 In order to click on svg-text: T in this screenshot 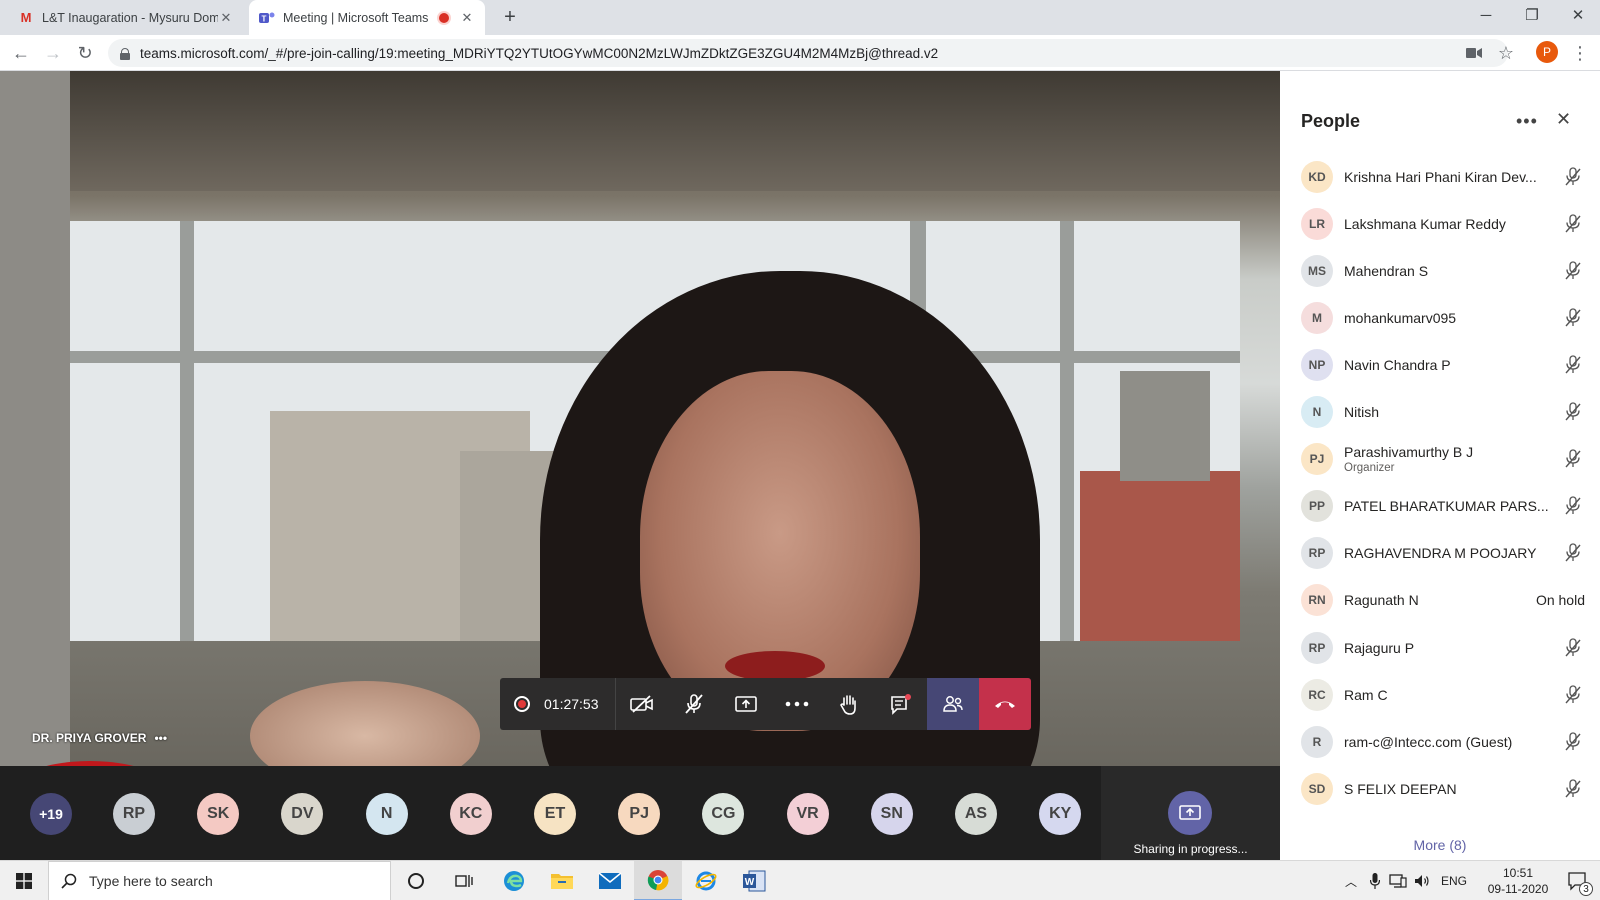, I will do `click(264, 18)`.